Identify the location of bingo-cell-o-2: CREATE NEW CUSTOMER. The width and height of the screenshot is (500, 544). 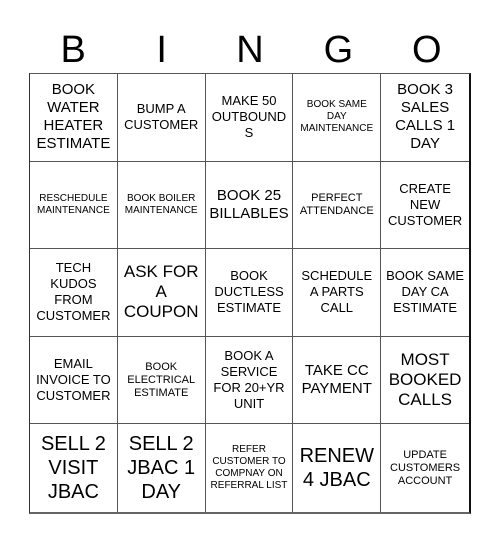
(425, 206).